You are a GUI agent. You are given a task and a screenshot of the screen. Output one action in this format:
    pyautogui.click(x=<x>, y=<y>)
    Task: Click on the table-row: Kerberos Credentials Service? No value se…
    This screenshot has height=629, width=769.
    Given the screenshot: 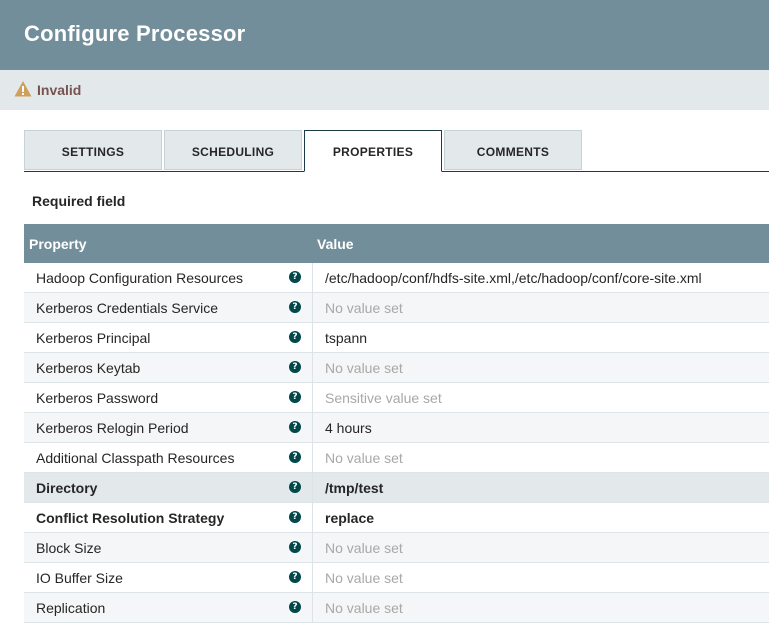 What is the action you would take?
    pyautogui.click(x=396, y=308)
    